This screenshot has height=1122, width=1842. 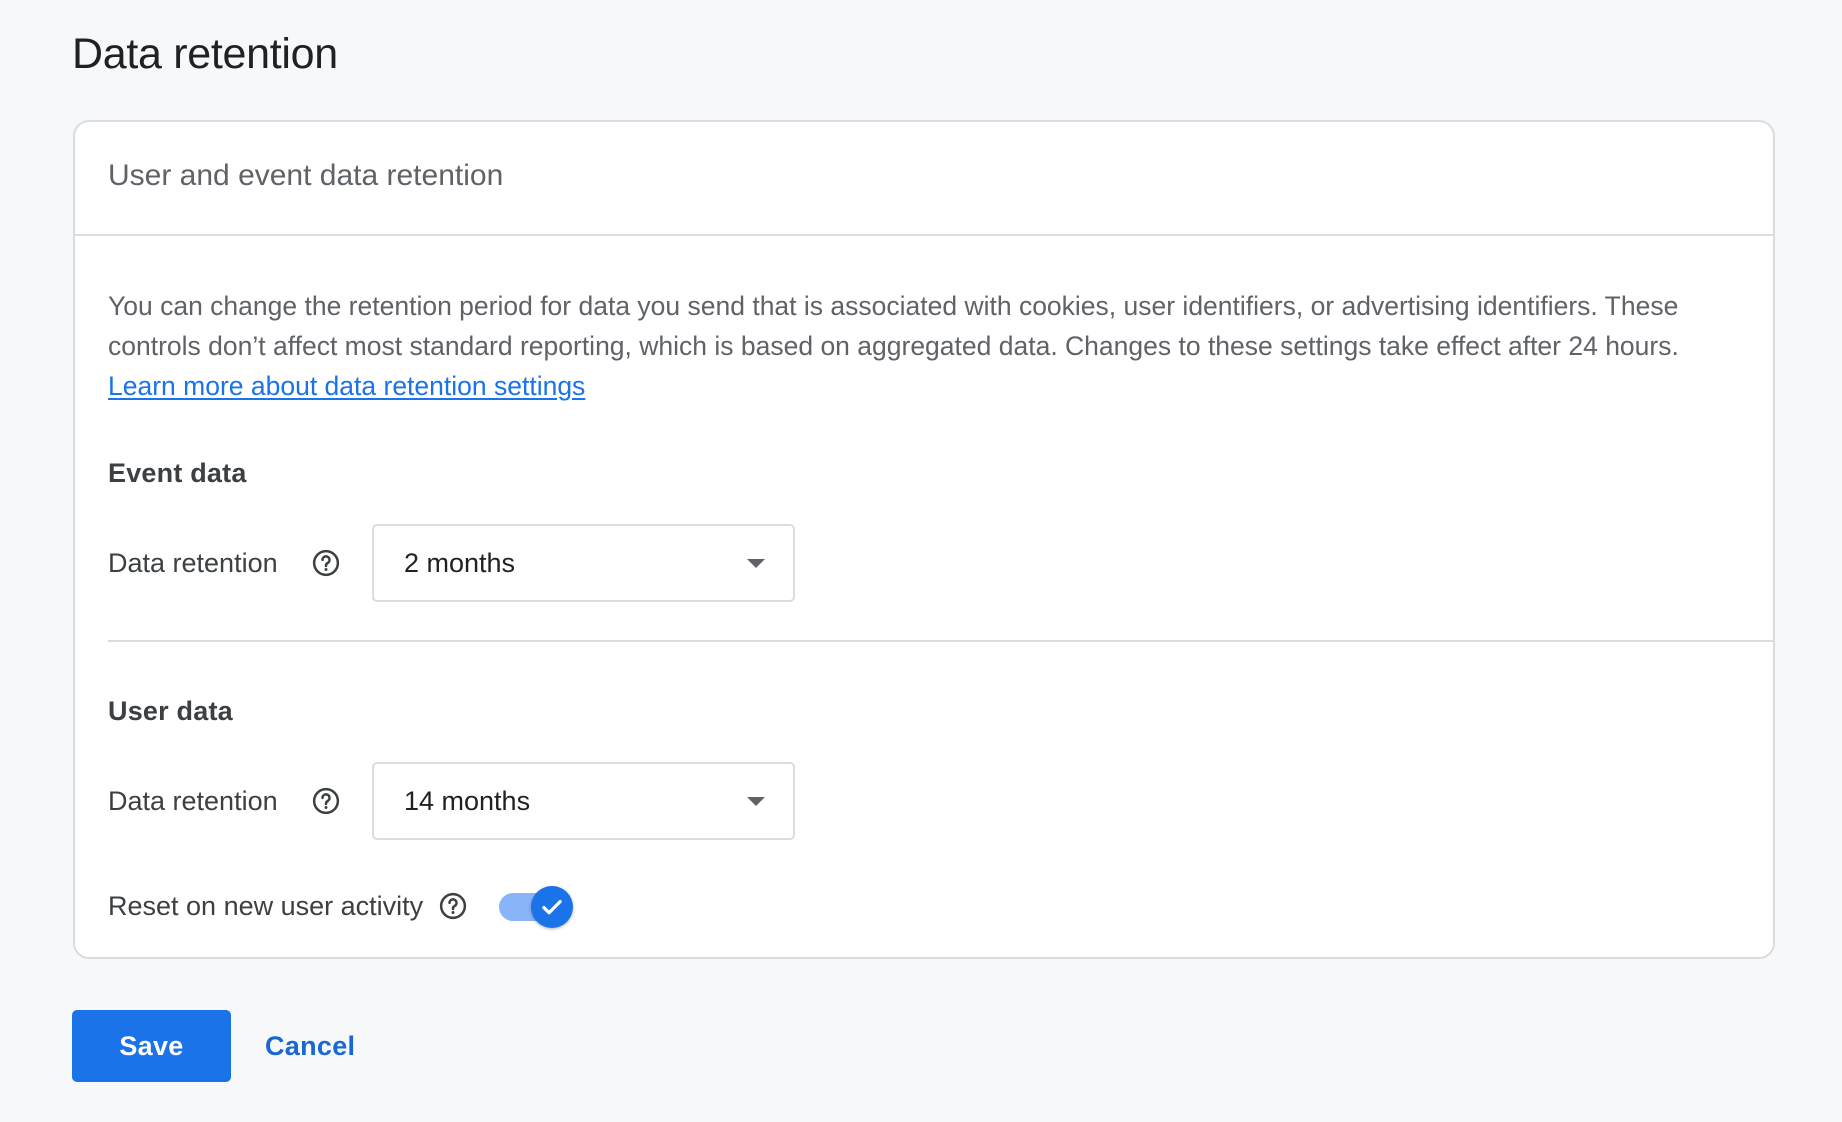 I want to click on checkmark-icon, so click(x=552, y=907).